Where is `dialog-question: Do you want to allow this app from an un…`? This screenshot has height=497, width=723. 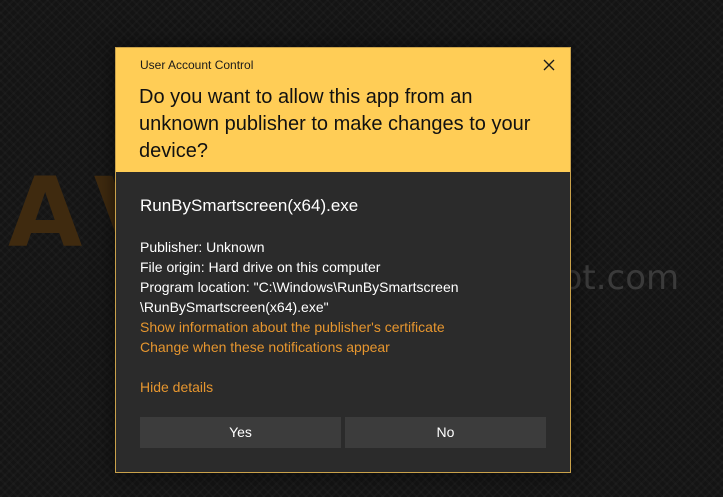
dialog-question: Do you want to allow this app from an un… is located at coordinates (335, 124).